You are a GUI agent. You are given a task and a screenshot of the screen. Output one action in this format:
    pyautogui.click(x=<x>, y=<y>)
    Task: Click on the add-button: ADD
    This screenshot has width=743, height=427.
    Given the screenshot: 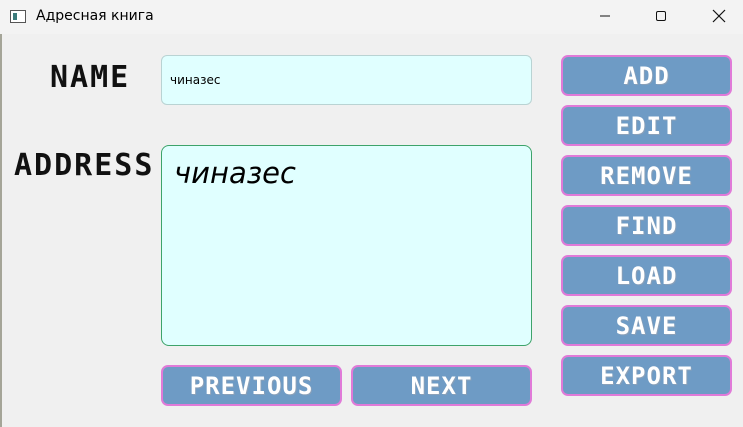 What is the action you would take?
    pyautogui.click(x=646, y=75)
    